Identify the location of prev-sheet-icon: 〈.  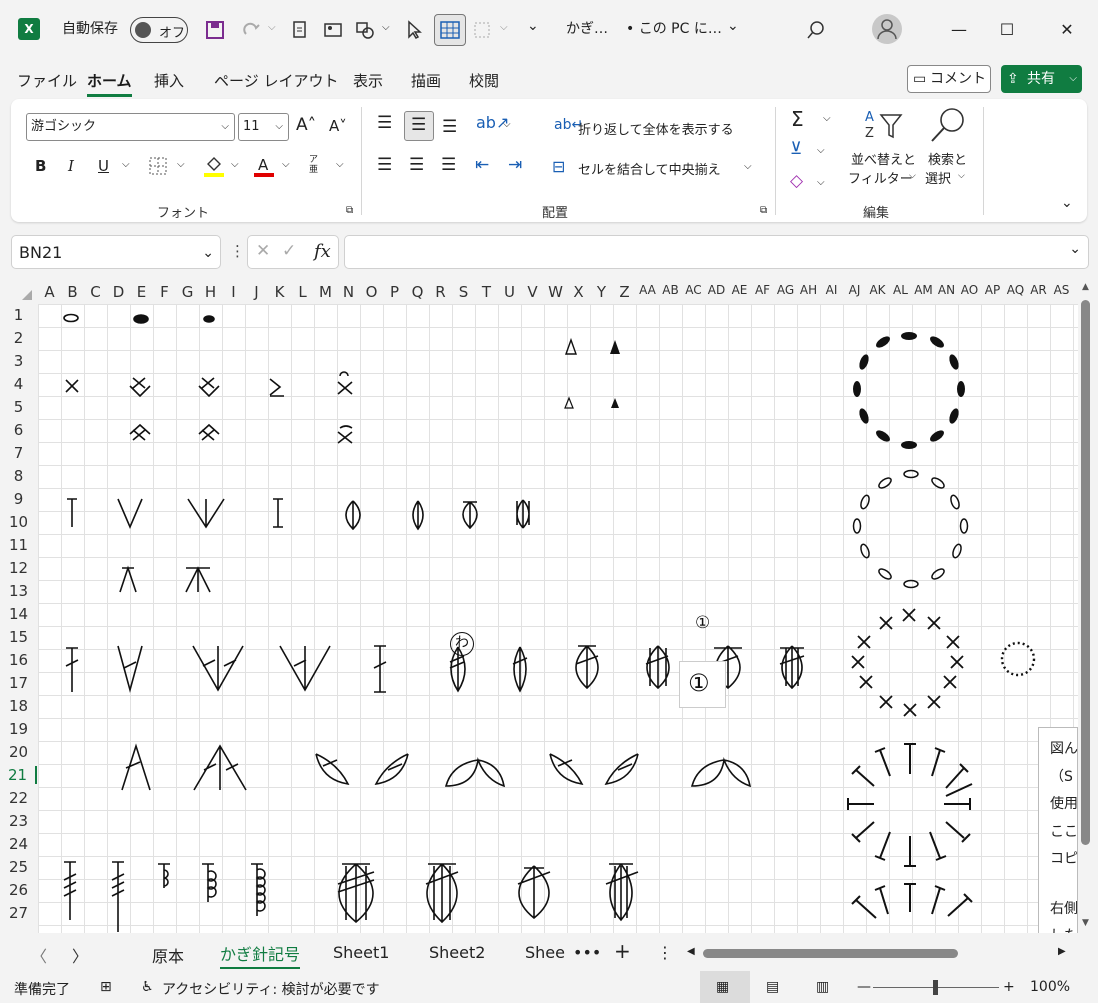
(39, 955).